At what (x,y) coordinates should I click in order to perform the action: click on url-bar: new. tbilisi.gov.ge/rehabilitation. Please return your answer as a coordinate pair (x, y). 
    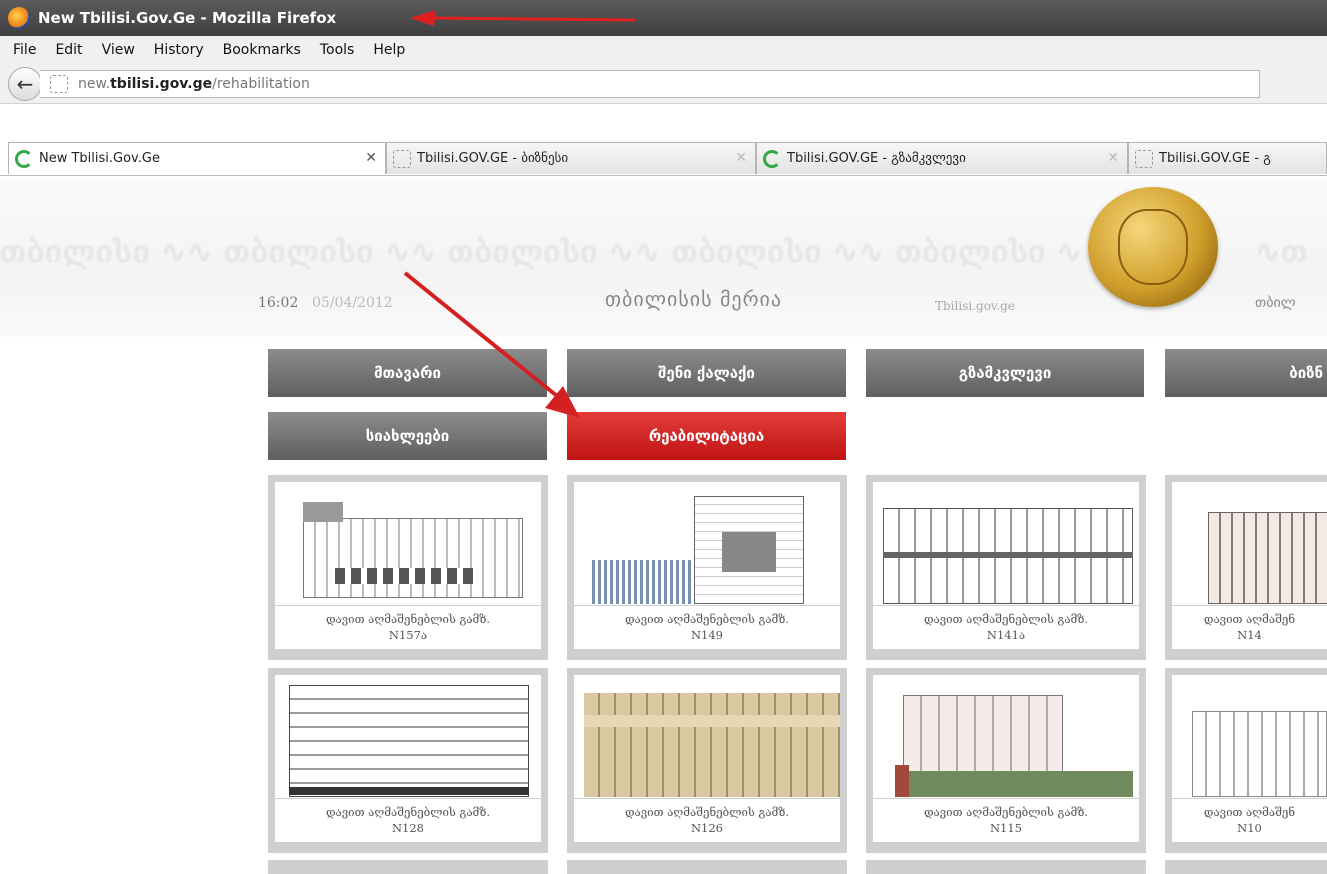
    Looking at the image, I should click on (650, 83).